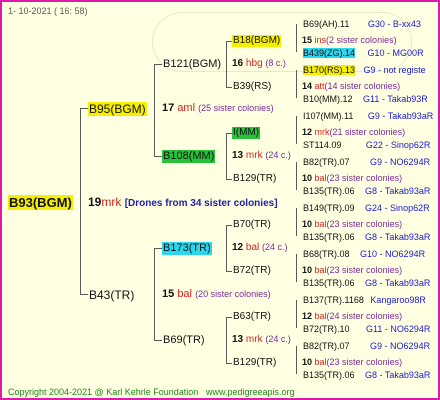 This screenshot has width=440, height=400. Describe the element at coordinates (361, 40) in the screenshot. I see `gg-sis: (2 sister colonies)` at that location.